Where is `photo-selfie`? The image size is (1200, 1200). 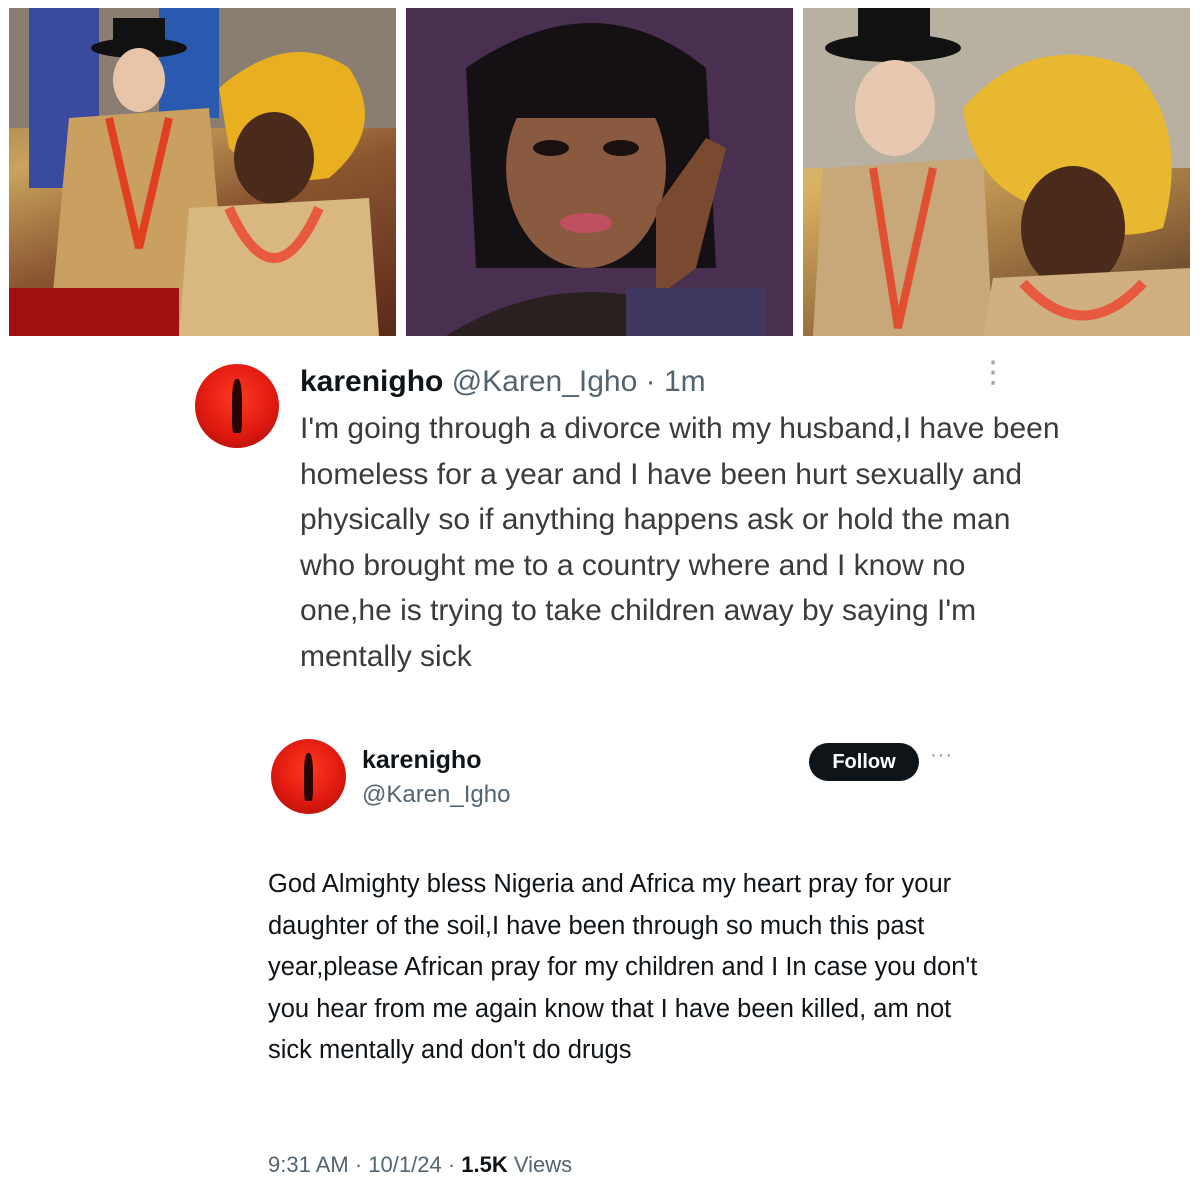
photo-selfie is located at coordinates (599, 172).